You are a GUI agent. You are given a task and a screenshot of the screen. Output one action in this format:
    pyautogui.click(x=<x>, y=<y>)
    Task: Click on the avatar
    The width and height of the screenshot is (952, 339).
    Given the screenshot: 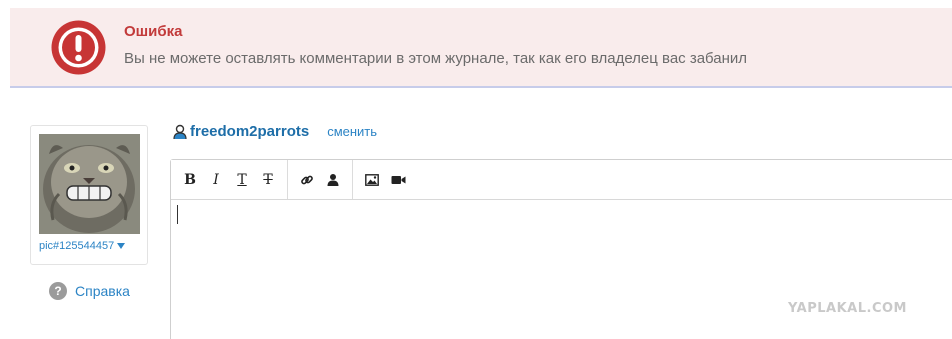 What is the action you would take?
    pyautogui.click(x=89, y=184)
    